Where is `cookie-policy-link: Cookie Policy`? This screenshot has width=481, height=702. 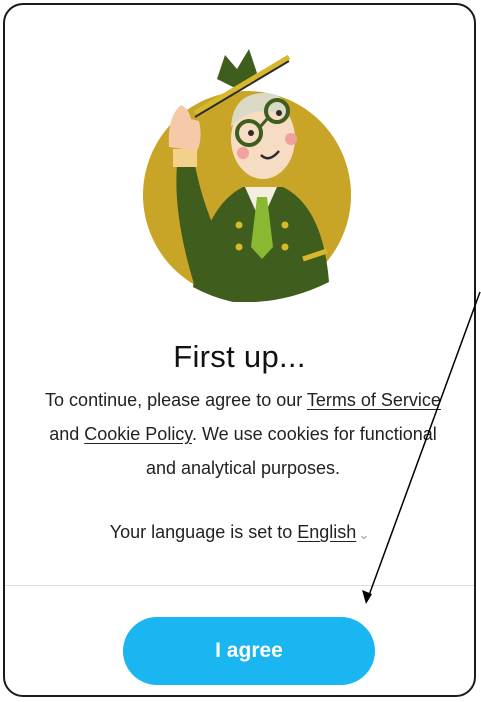
cookie-policy-link: Cookie Policy is located at coordinates (138, 434).